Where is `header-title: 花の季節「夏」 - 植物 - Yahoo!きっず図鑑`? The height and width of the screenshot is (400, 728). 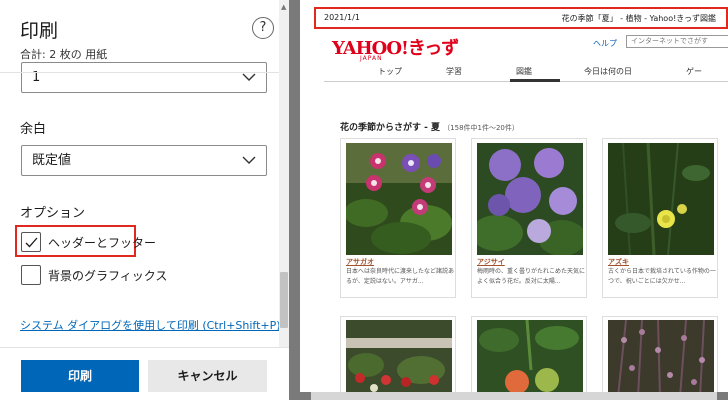 header-title: 花の季節「夏」 - 植物 - Yahoo!きっず図鑑 is located at coordinates (638, 18).